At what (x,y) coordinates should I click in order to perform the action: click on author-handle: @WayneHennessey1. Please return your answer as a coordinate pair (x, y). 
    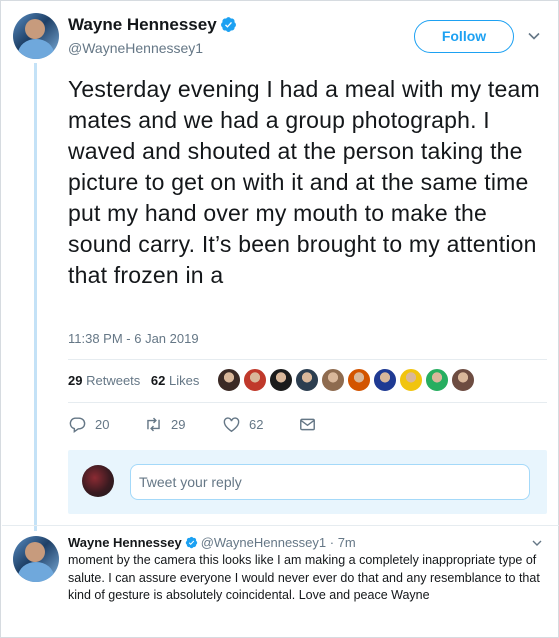
    Looking at the image, I should click on (135, 48).